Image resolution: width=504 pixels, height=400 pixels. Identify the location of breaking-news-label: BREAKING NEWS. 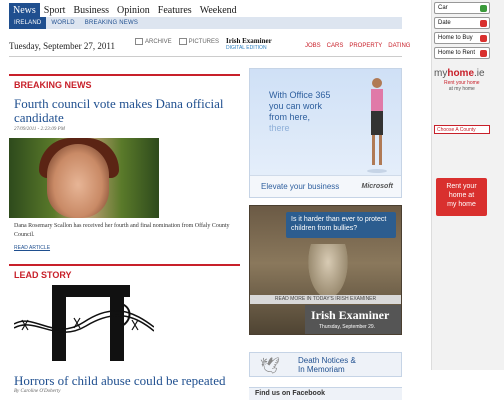
(53, 85).